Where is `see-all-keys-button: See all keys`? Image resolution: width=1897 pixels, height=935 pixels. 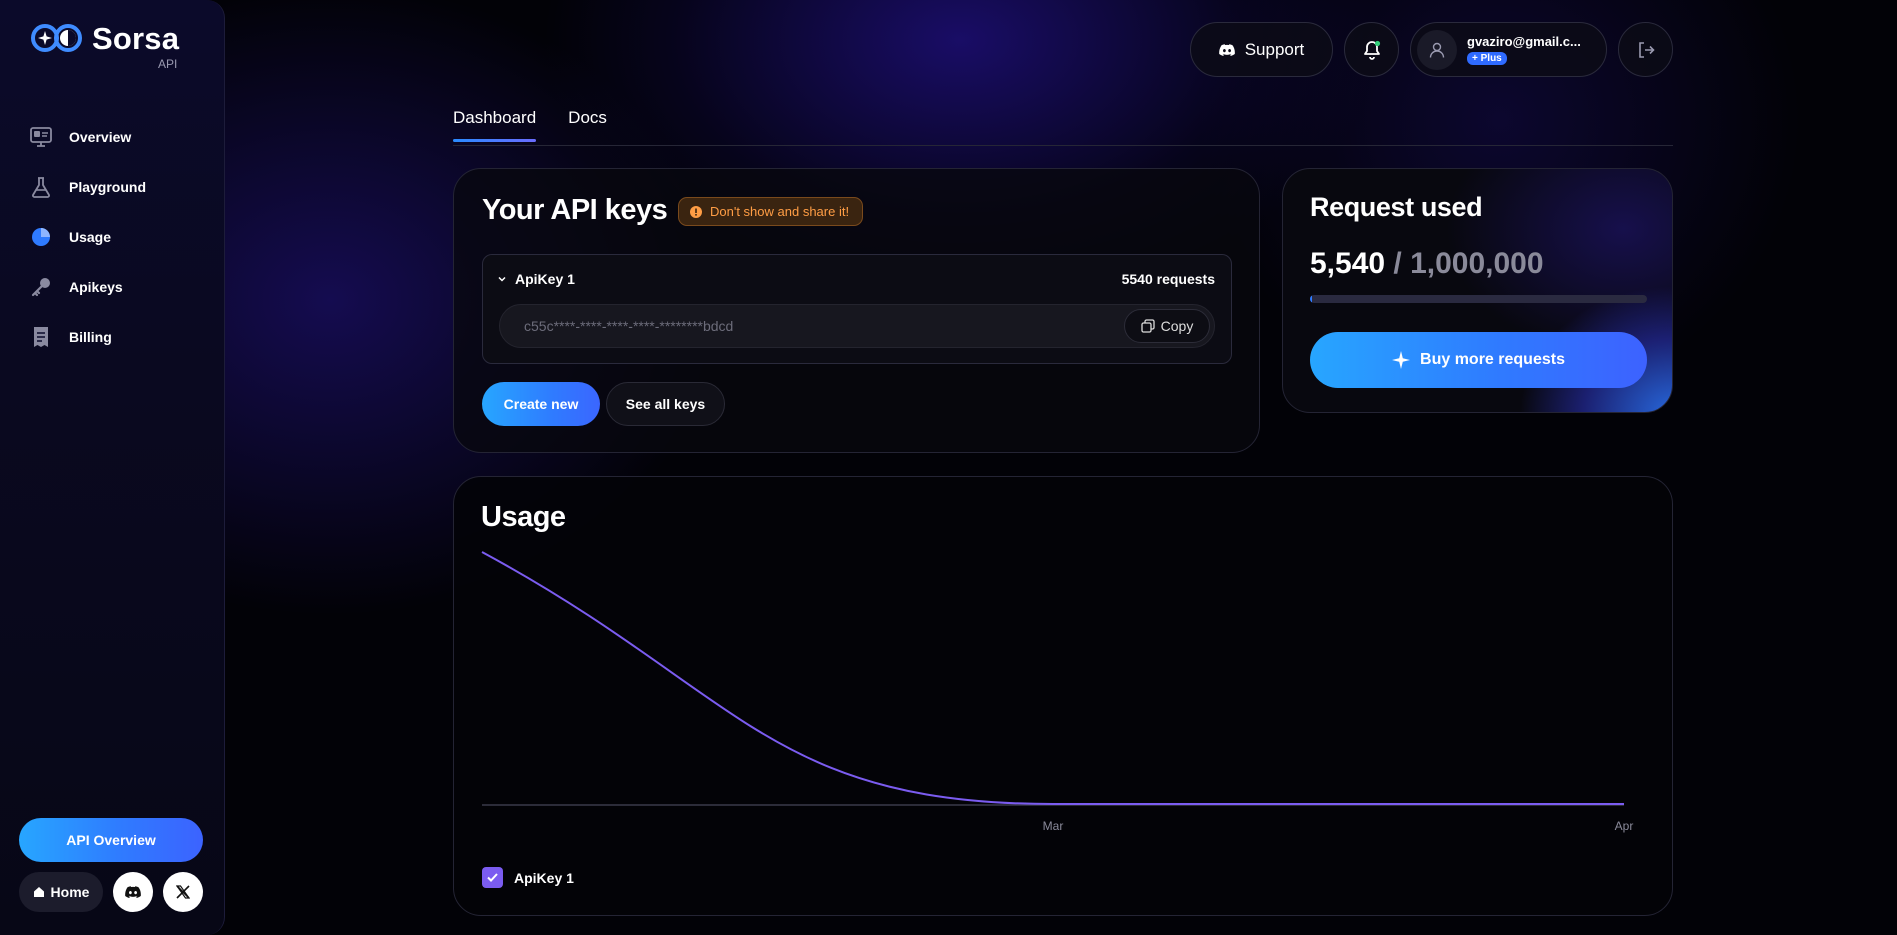
see-all-keys-button: See all keys is located at coordinates (665, 404).